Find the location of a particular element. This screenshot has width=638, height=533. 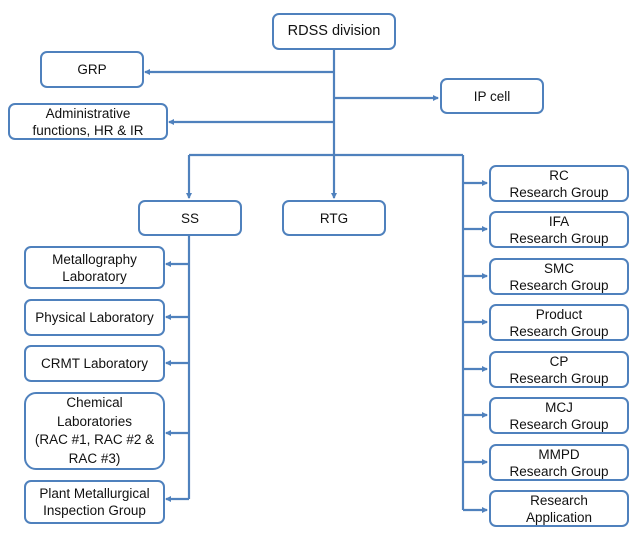

node-rc-research-group: RC Research Group is located at coordinates (559, 183).